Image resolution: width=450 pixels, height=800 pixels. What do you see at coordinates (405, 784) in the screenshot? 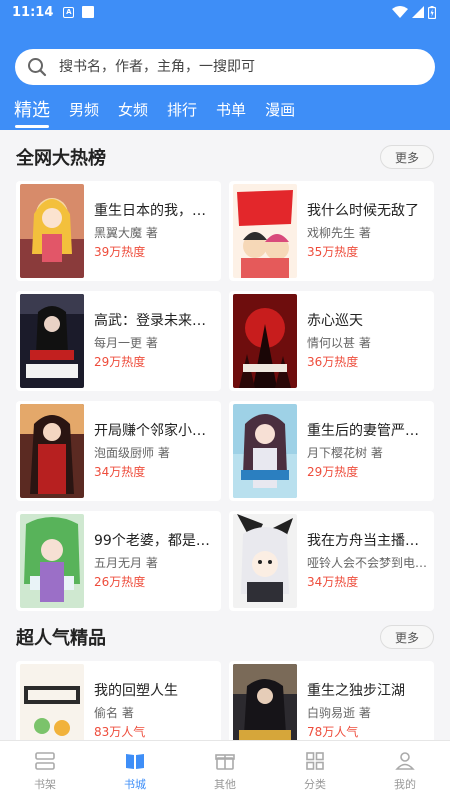
I see `nav-label: 我的` at bounding box center [405, 784].